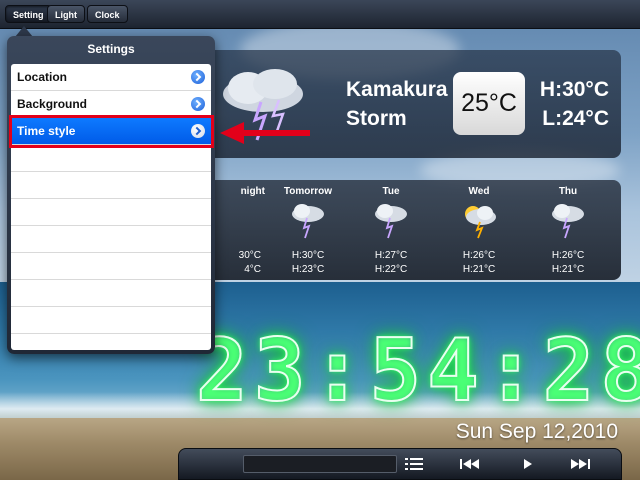 The height and width of the screenshot is (480, 640). Describe the element at coordinates (66, 14) in the screenshot. I see `light-button: Light` at that location.